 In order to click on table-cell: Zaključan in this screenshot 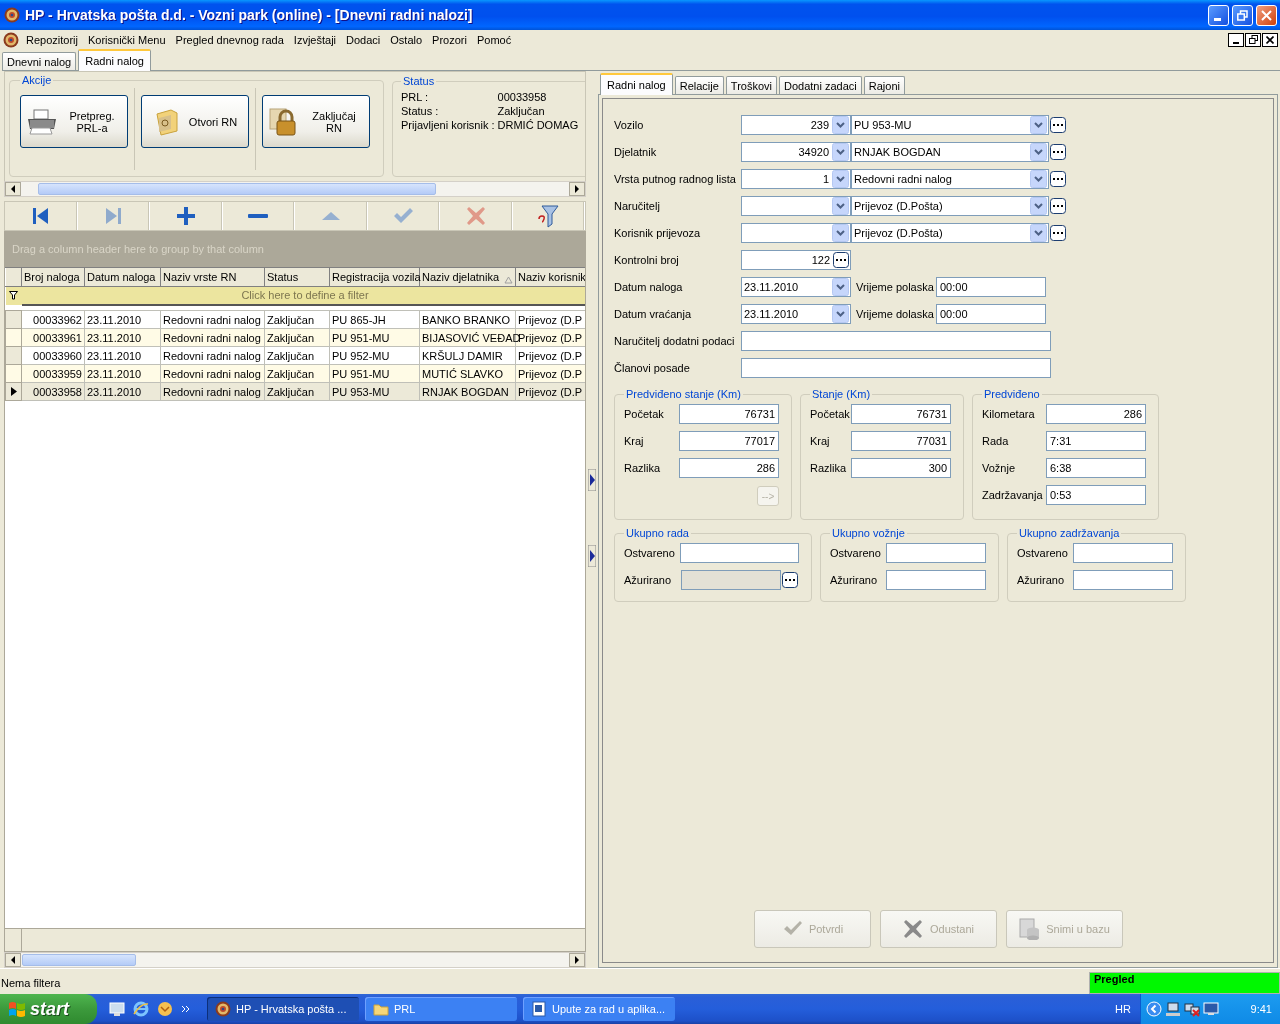, I will do `click(297, 355)`.